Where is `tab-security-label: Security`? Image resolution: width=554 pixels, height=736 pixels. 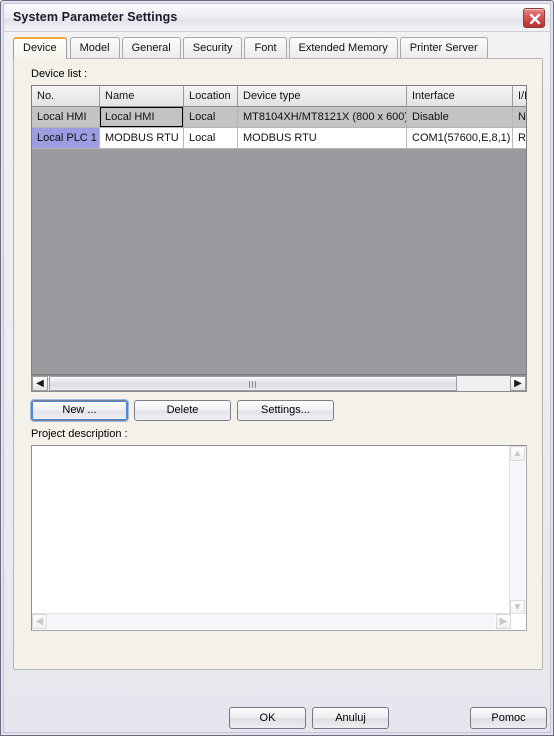 tab-security-label: Security is located at coordinates (212, 48).